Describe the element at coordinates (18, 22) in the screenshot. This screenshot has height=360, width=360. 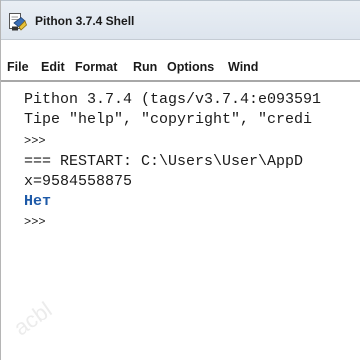
I see `python-shell-icon` at that location.